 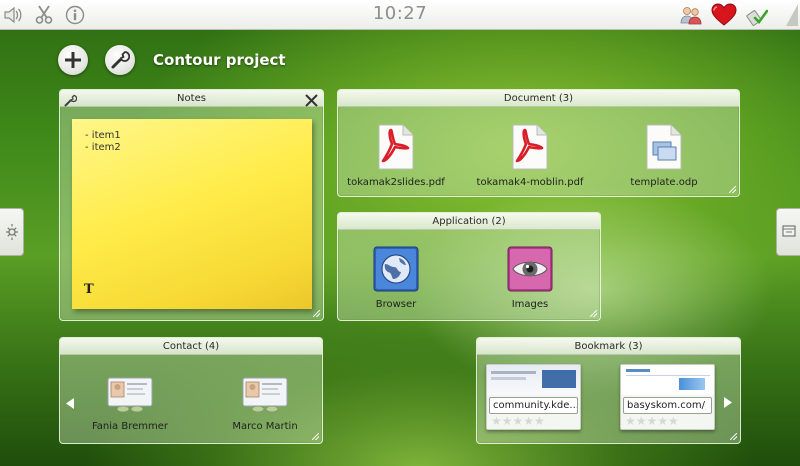 I want to click on bookmark-label: basyskom.com/, so click(x=667, y=405).